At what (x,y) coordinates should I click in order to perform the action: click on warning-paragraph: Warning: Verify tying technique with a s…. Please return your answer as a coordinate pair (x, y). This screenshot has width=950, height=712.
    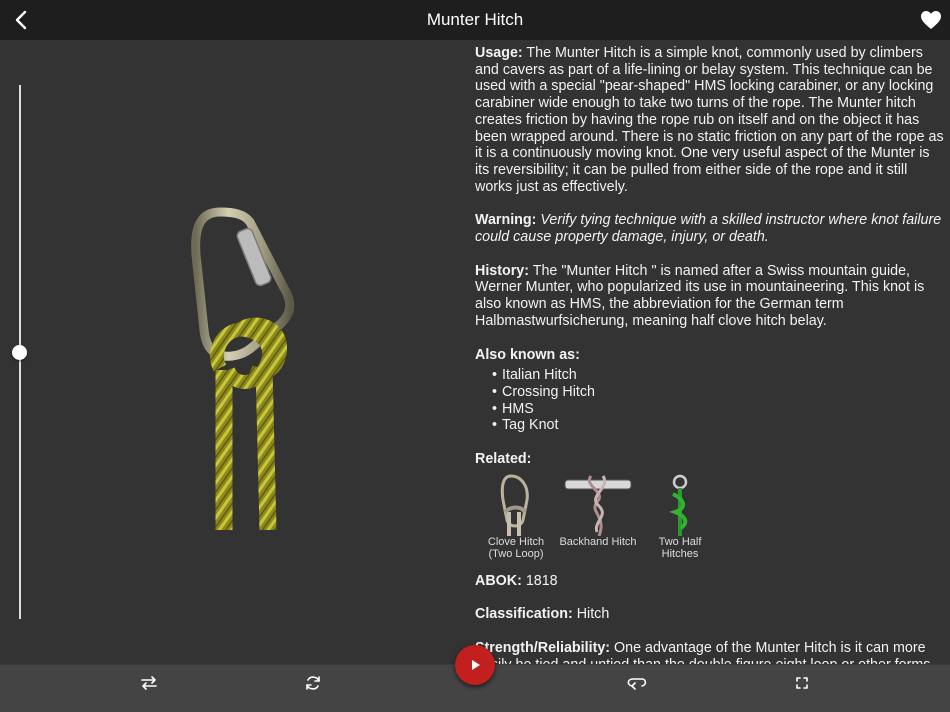
    Looking at the image, I should click on (710, 228).